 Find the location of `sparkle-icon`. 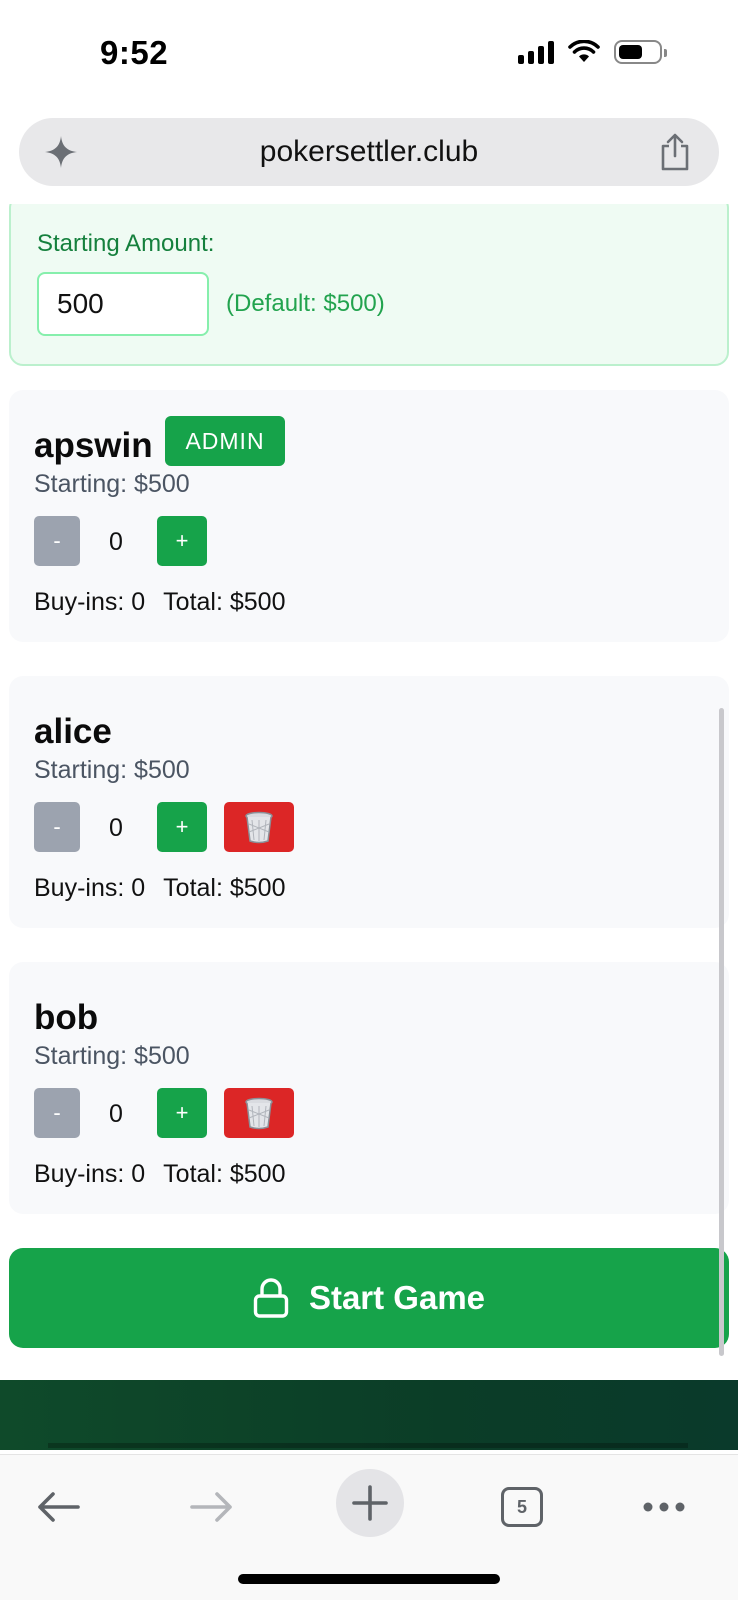

sparkle-icon is located at coordinates (61, 152).